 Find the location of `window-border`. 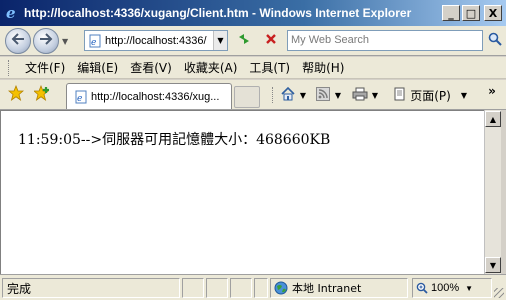

window-border is located at coordinates (503, 192).